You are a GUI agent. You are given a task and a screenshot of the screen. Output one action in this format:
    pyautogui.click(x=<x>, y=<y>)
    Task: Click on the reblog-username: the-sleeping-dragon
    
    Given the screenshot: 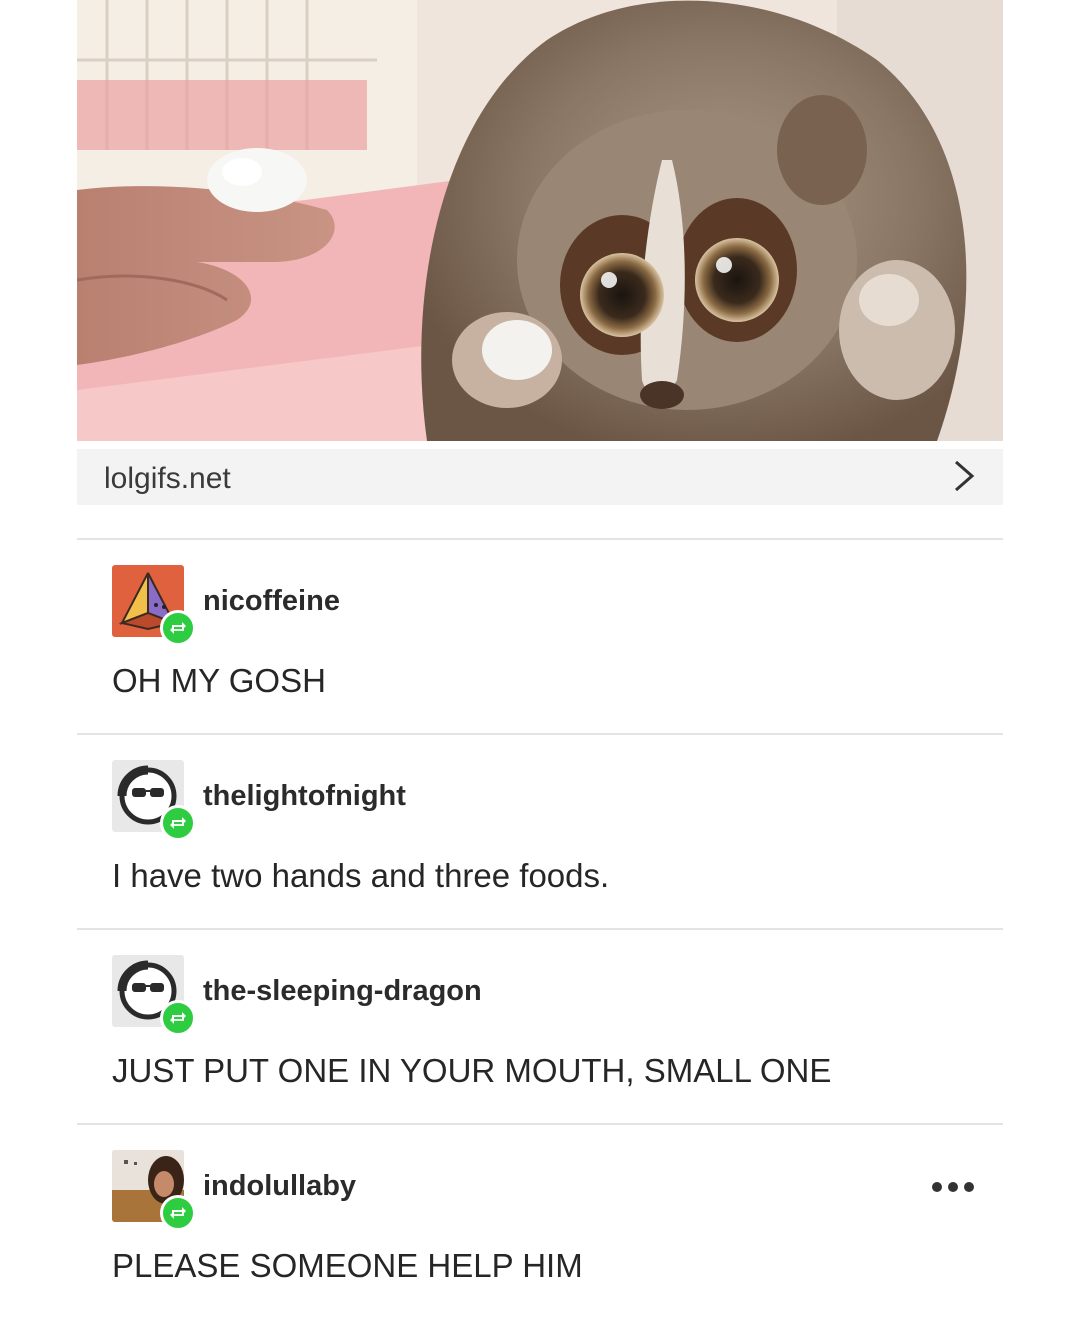 What is the action you would take?
    pyautogui.click(x=342, y=991)
    